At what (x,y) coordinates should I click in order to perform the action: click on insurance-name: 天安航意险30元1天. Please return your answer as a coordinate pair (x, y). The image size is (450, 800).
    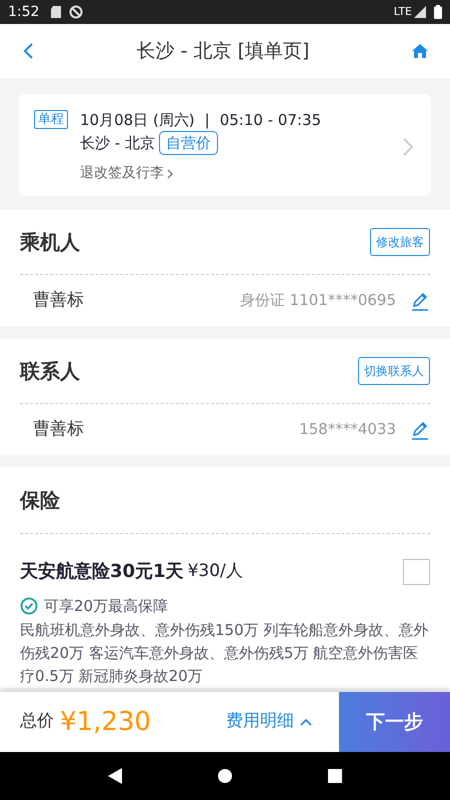
    Looking at the image, I should click on (102, 572).